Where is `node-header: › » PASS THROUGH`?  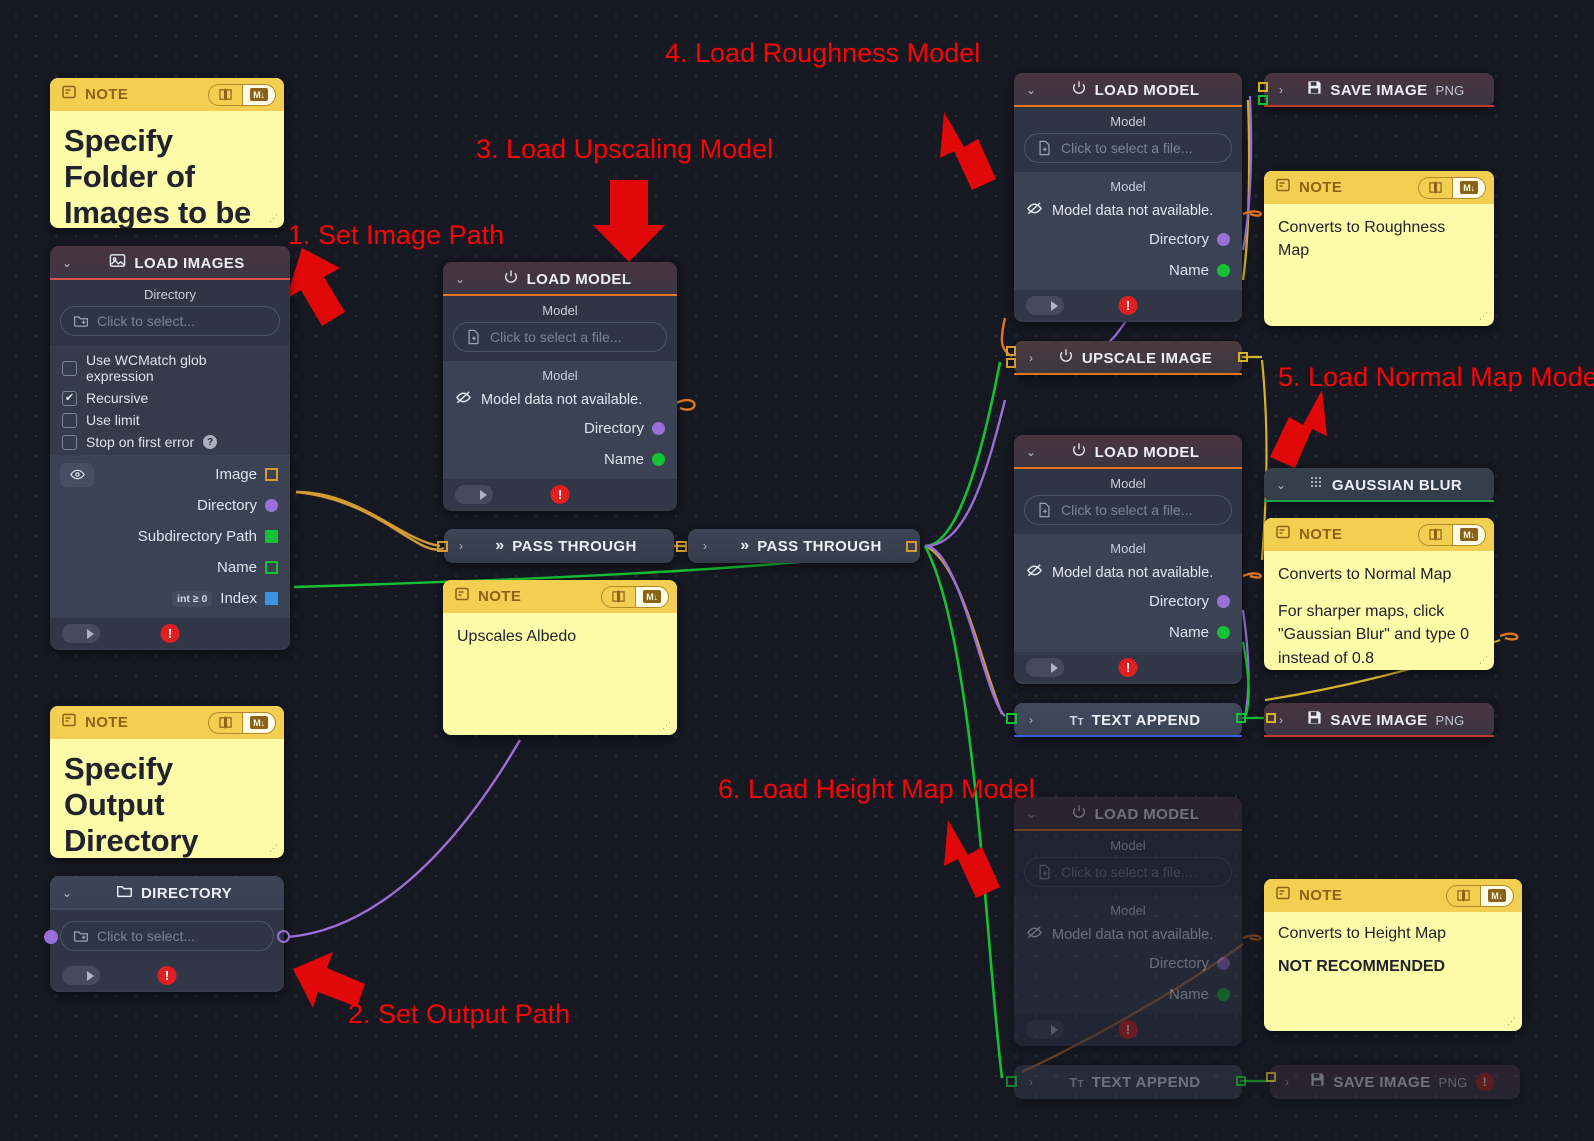 node-header: › » PASS THROUGH is located at coordinates (559, 546).